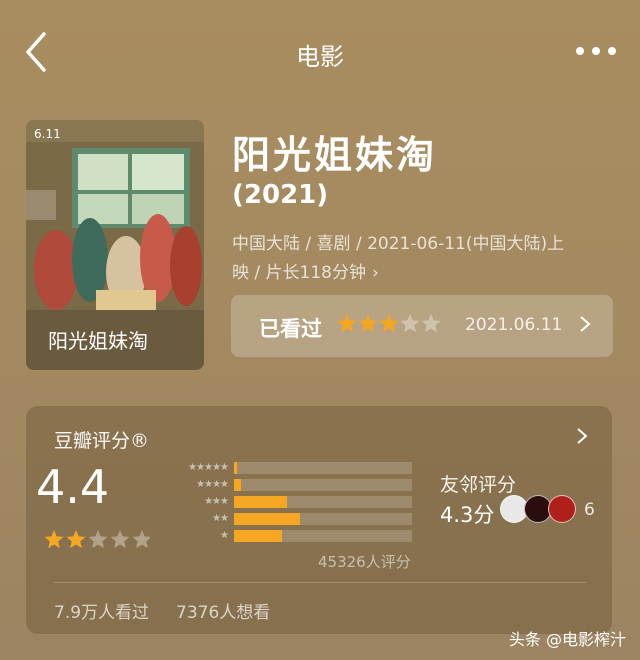 This screenshot has height=660, width=640. I want to click on rating-stars, so click(97, 539).